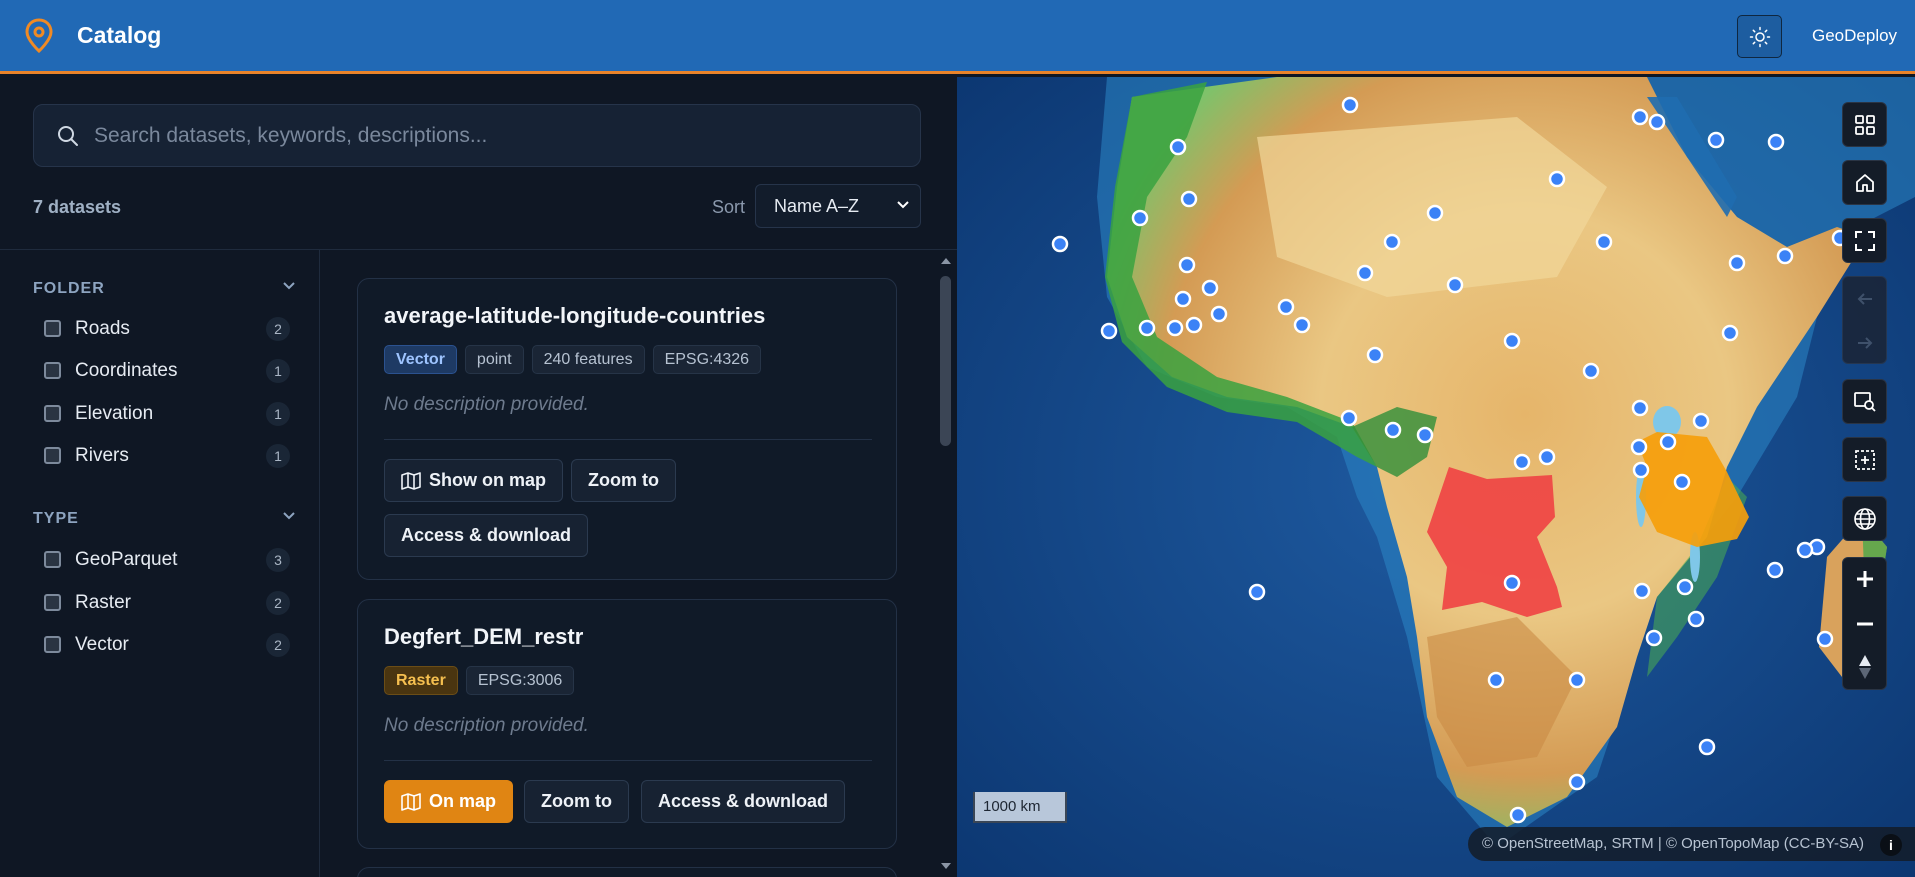 Image resolution: width=1915 pixels, height=877 pixels. Describe the element at coordinates (69, 289) in the screenshot. I see `folder-filter-title: FOLDER` at that location.